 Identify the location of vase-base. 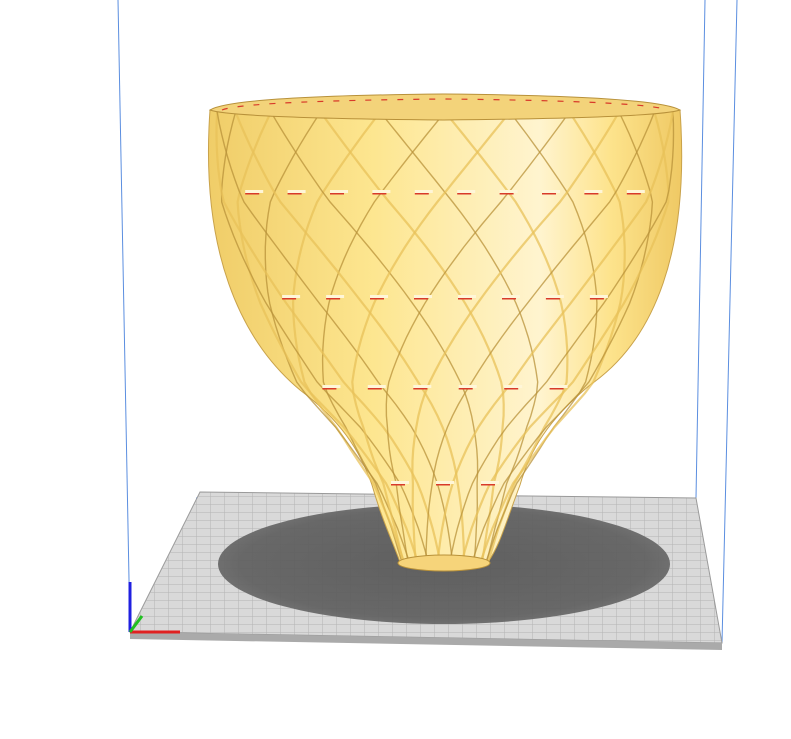
(444, 563).